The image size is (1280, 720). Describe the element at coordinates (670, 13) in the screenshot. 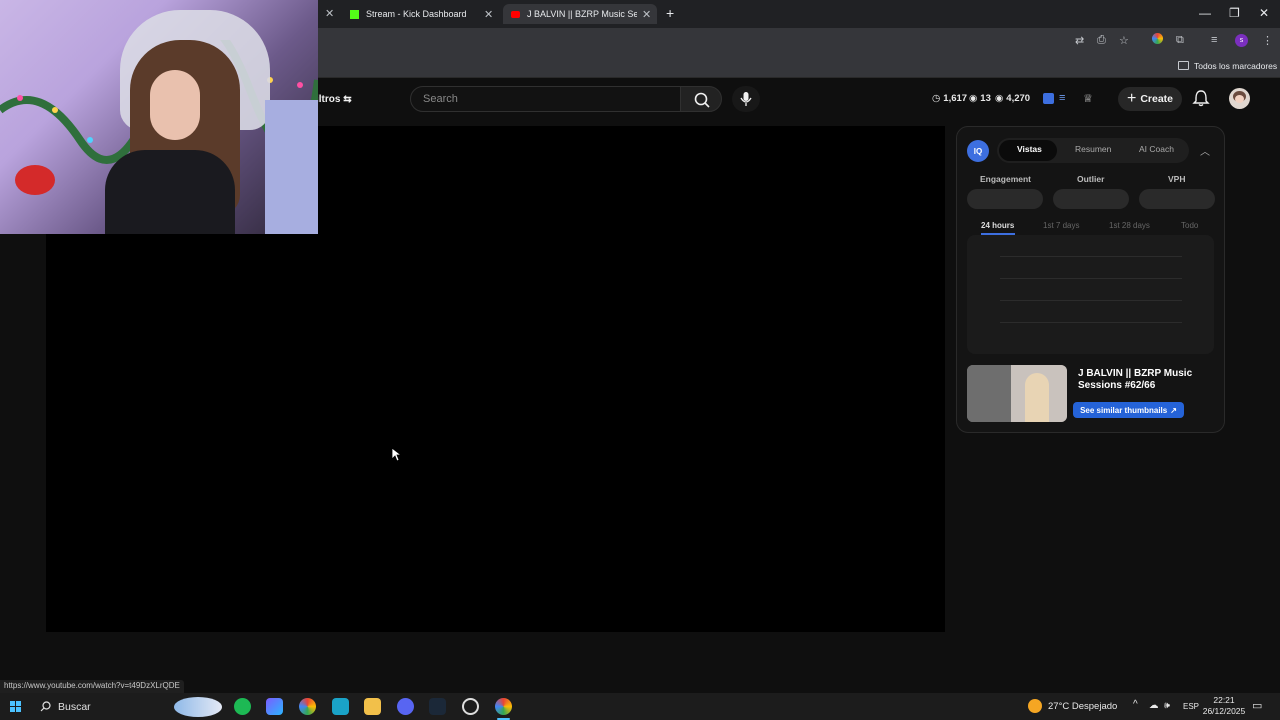

I see `new-tab-button: +` at that location.